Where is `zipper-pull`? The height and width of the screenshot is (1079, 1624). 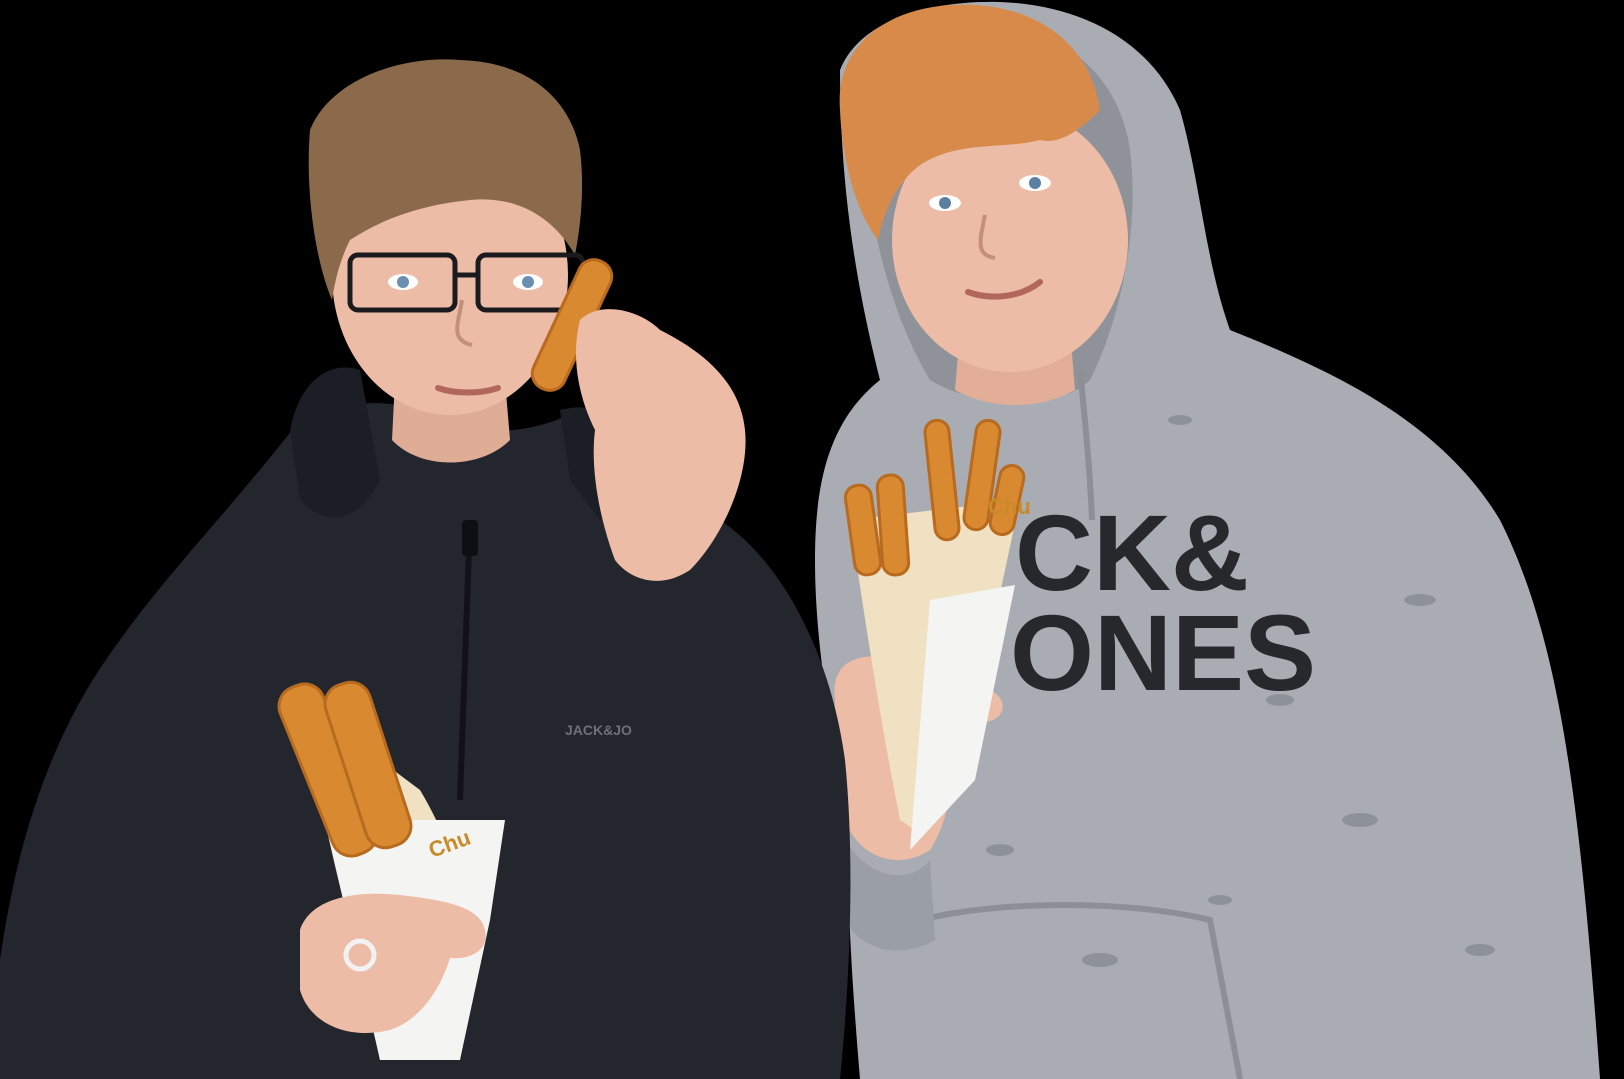
zipper-pull is located at coordinates (470, 538).